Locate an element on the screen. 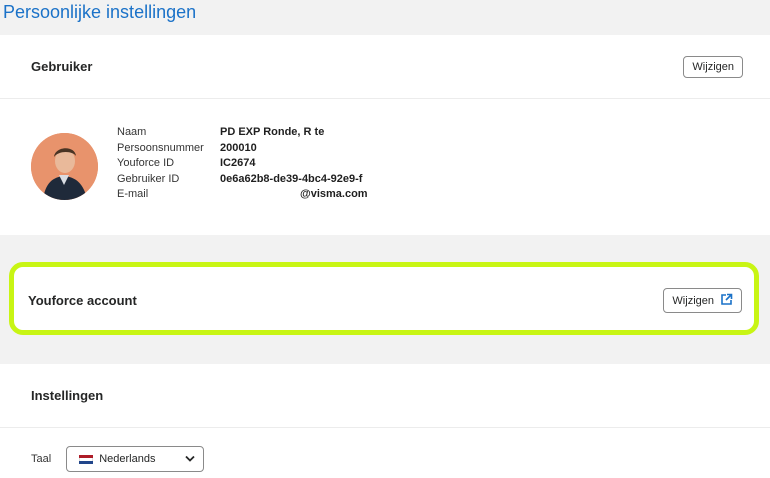 This screenshot has height=478, width=770. avatar is located at coordinates (64, 166).